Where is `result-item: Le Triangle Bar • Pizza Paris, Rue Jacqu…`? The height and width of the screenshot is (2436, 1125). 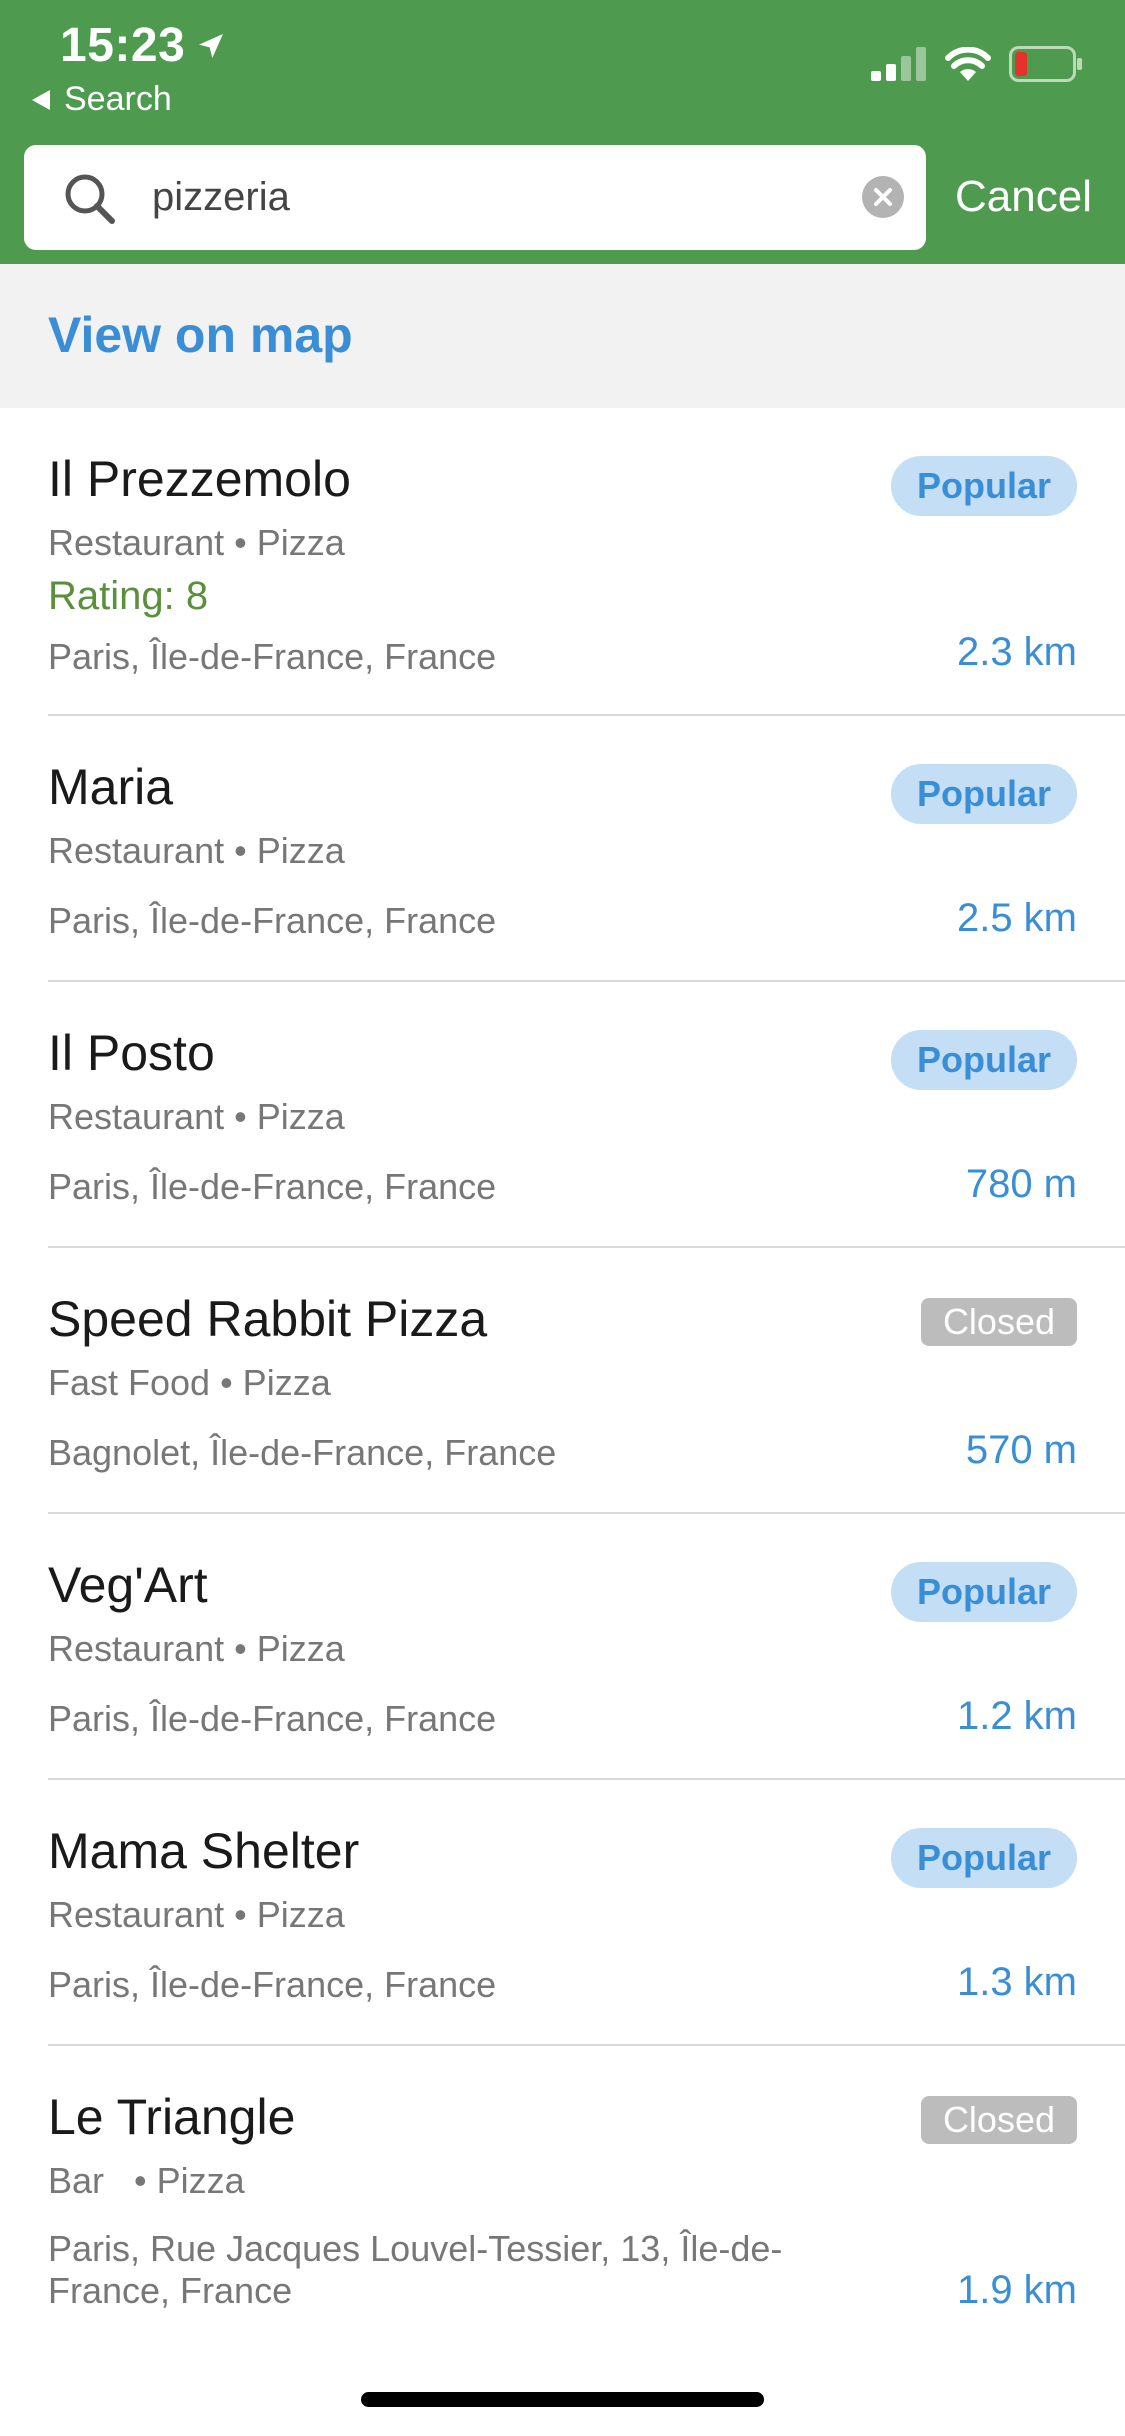
result-item: Le Triangle Bar • Pizza Paris, Rue Jacqu… is located at coordinates (562, 2211).